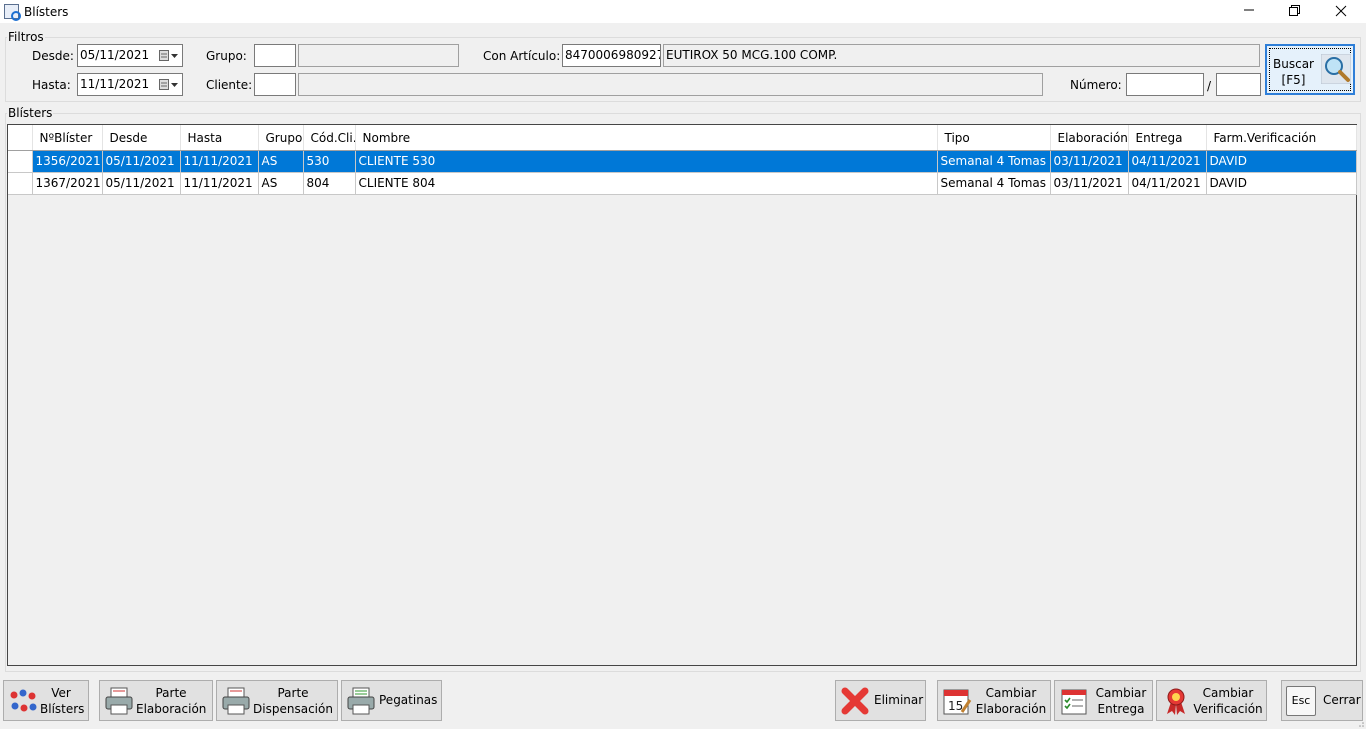 Image resolution: width=1366 pixels, height=729 pixels. Describe the element at coordinates (229, 85) in the screenshot. I see `cliente-label: Cliente:` at that location.